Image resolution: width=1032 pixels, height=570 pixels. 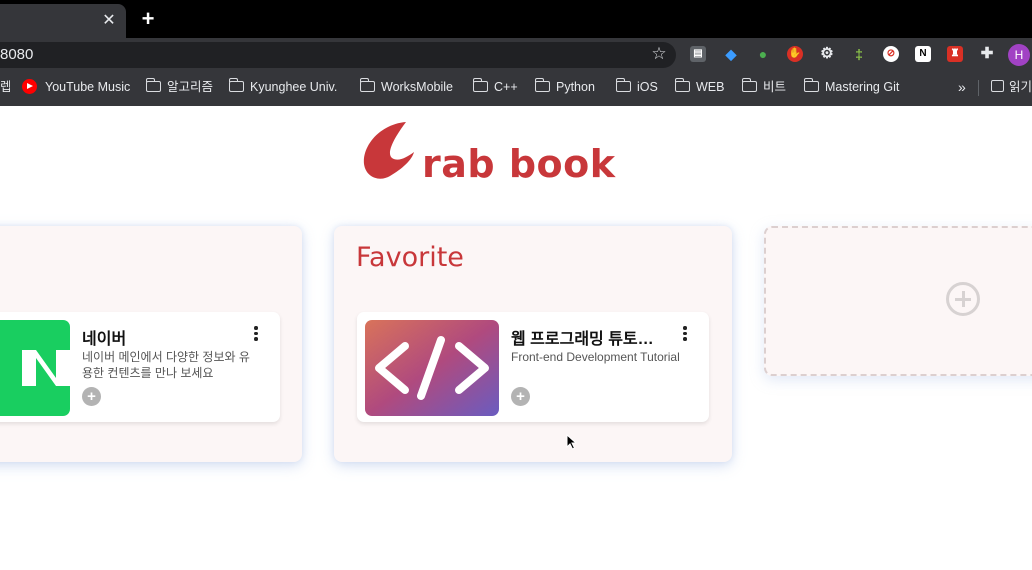 I want to click on code-thumbnail-icon, so click(x=432, y=368).